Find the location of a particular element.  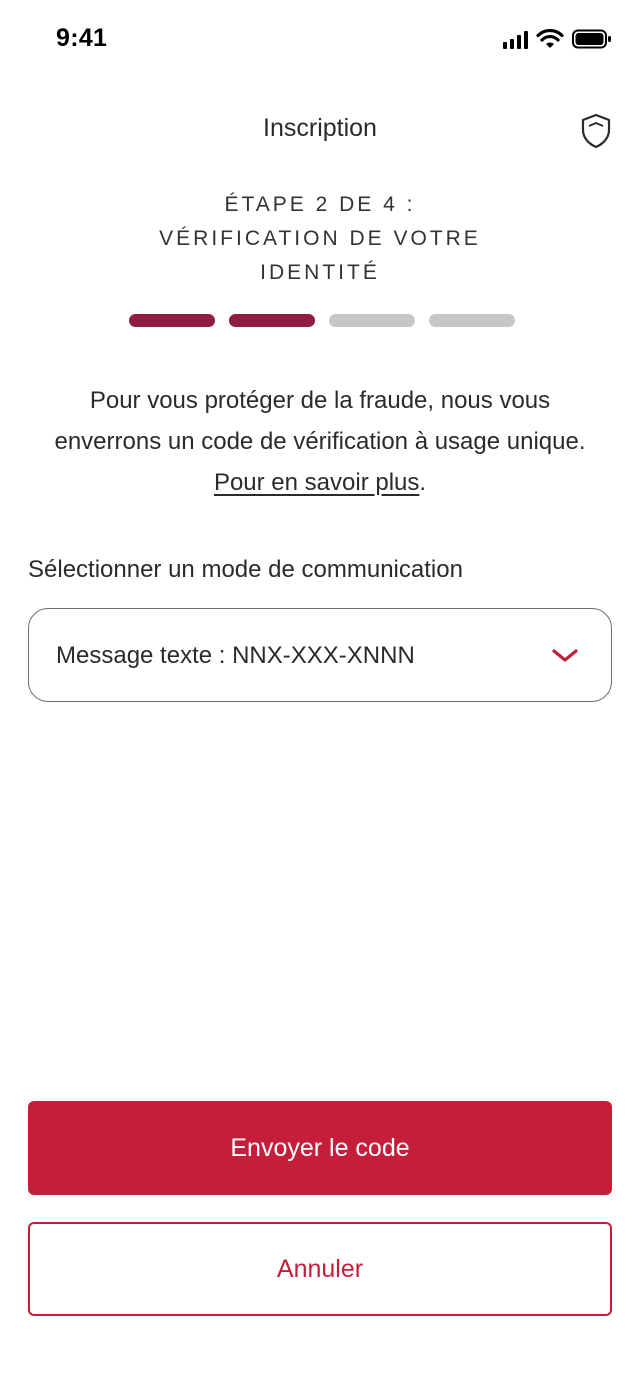

contact-method-select: Message texte : NNX-XXX-XNNN is located at coordinates (320, 655).